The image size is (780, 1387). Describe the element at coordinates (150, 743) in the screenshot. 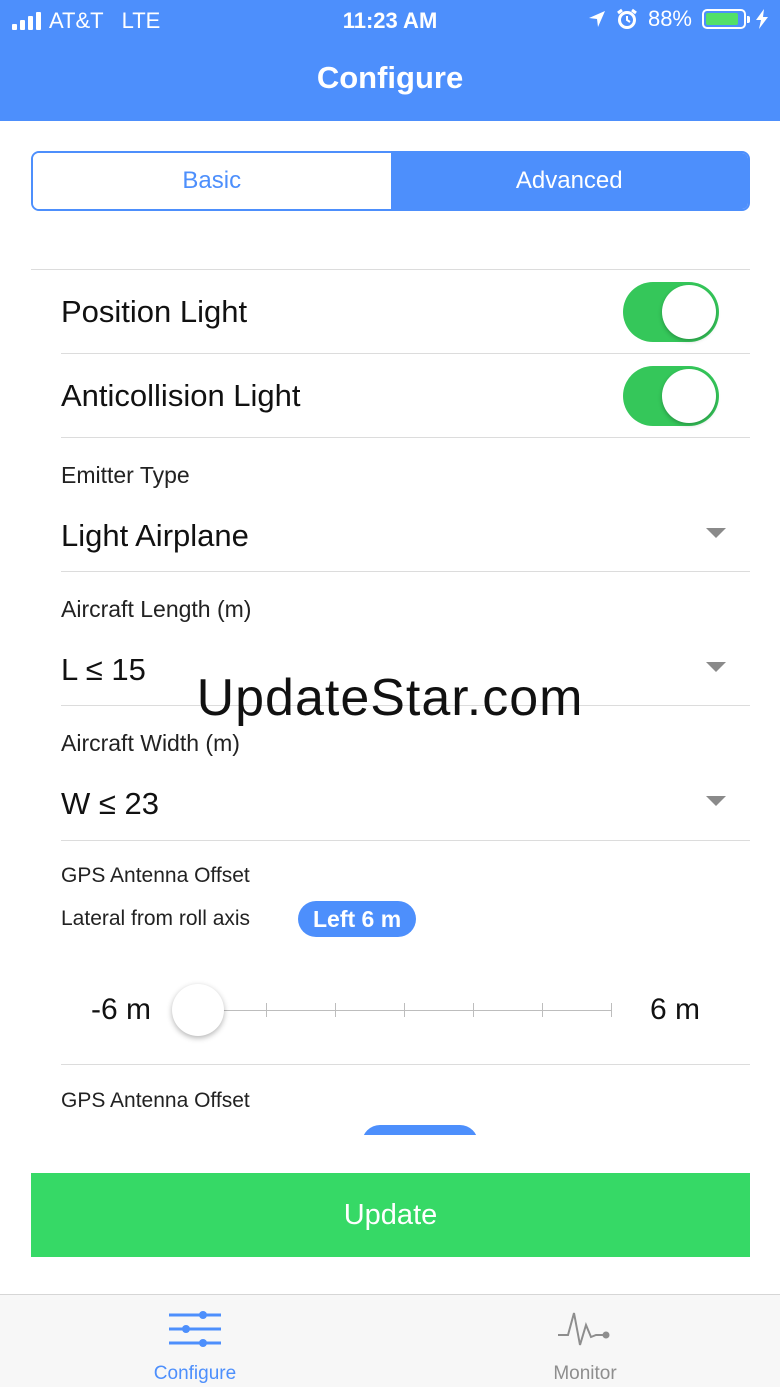

I see `aircraft-width-label: Aircraft Width (m)` at that location.